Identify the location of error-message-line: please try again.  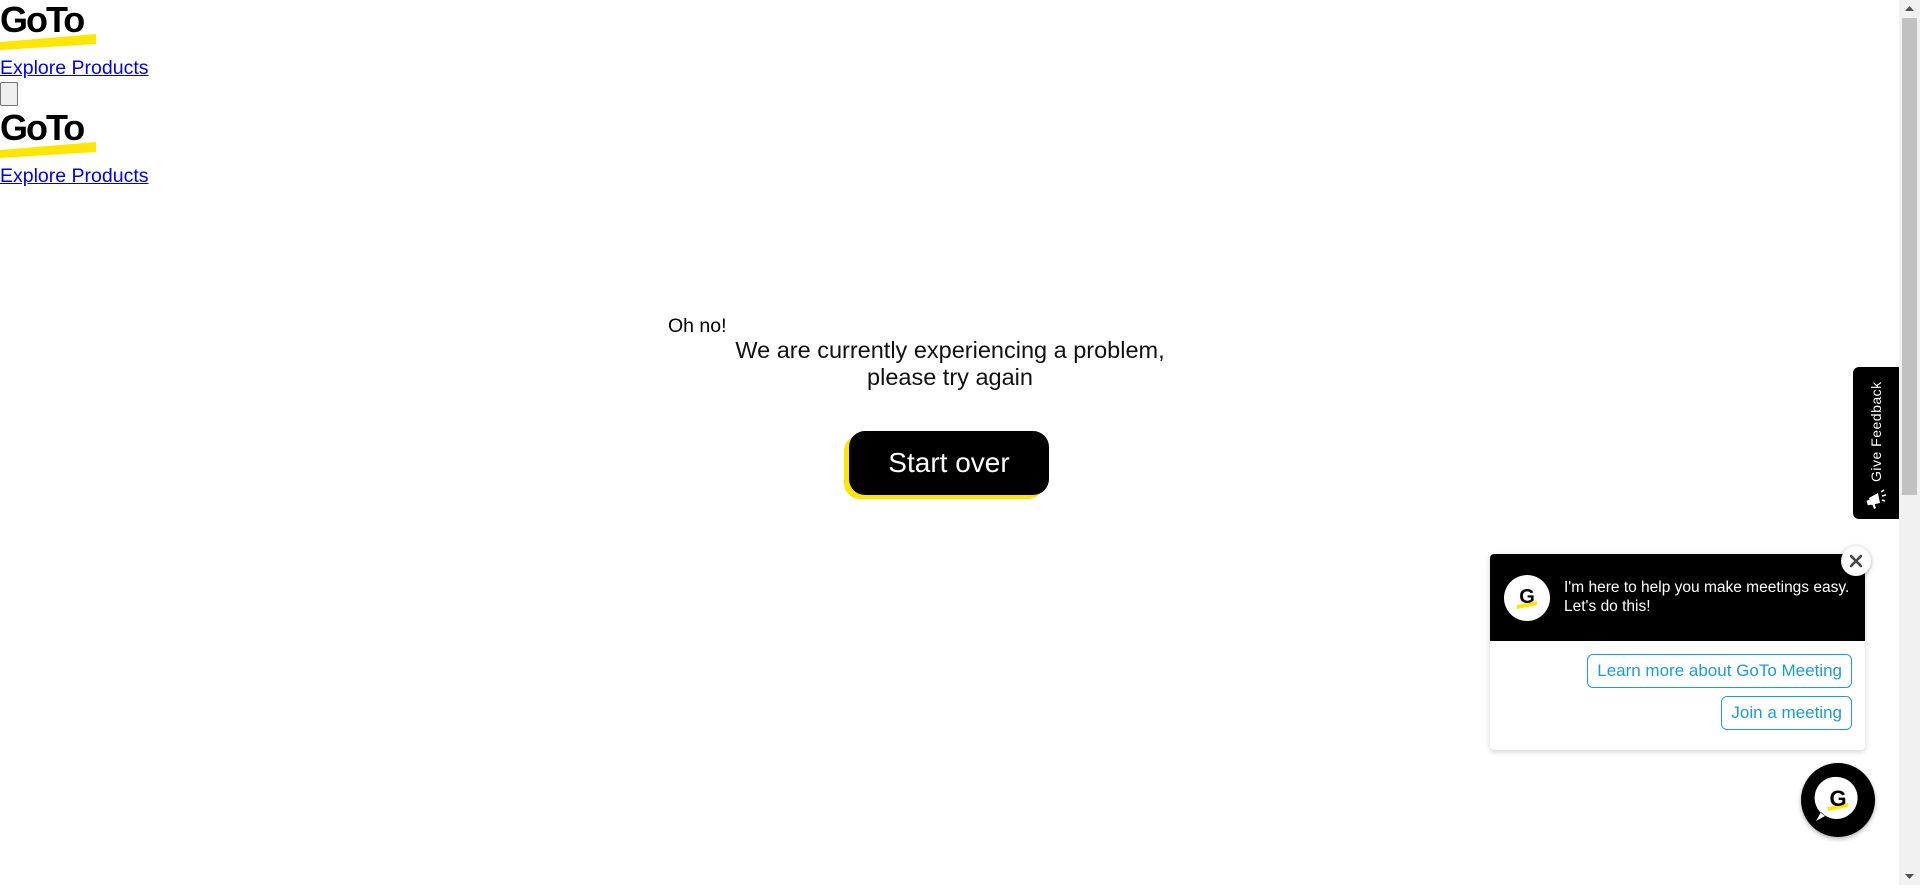
(950, 377).